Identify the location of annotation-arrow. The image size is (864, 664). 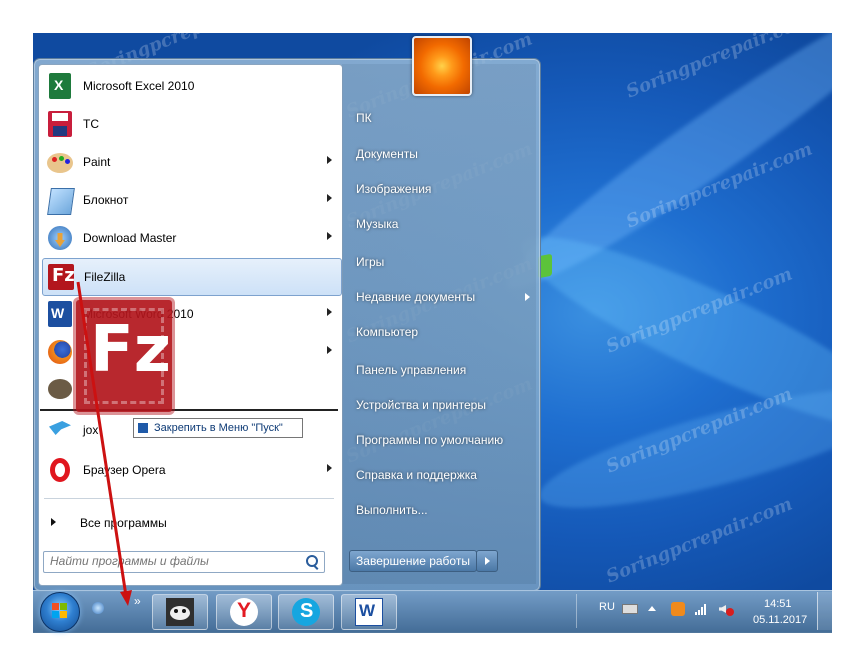
(104, 443).